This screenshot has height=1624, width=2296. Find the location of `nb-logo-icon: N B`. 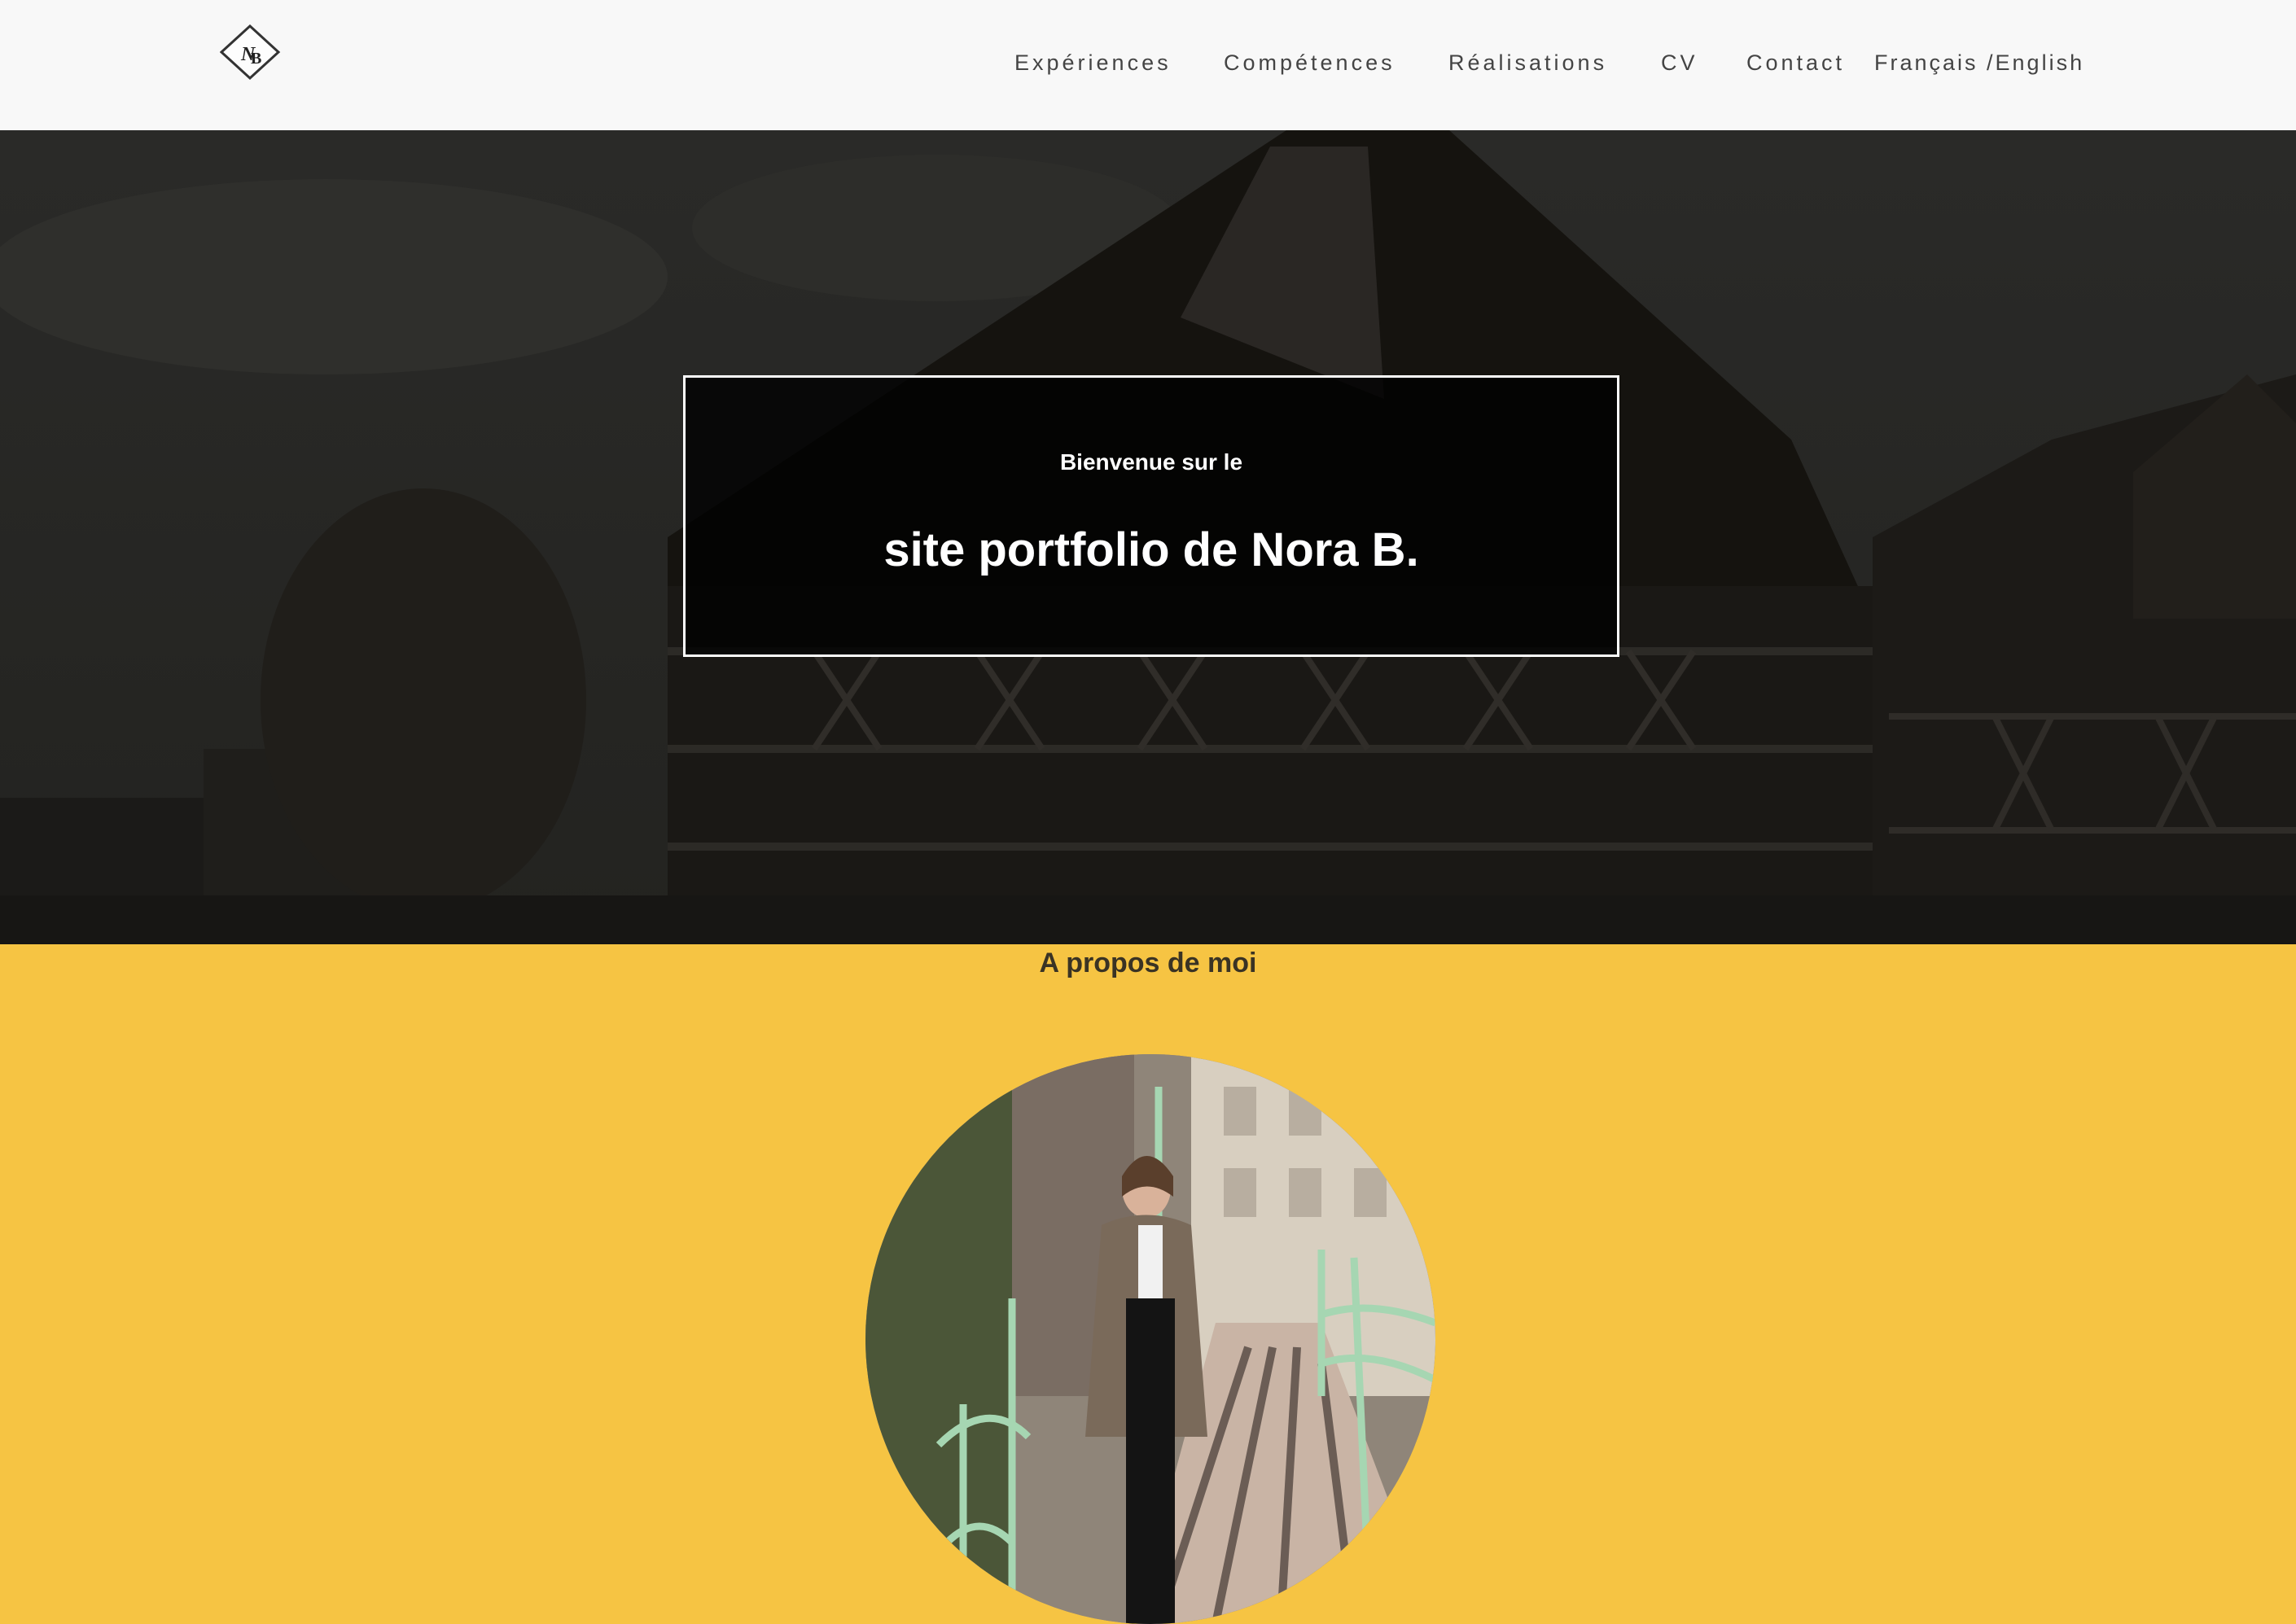

nb-logo-icon: N B is located at coordinates (250, 52).